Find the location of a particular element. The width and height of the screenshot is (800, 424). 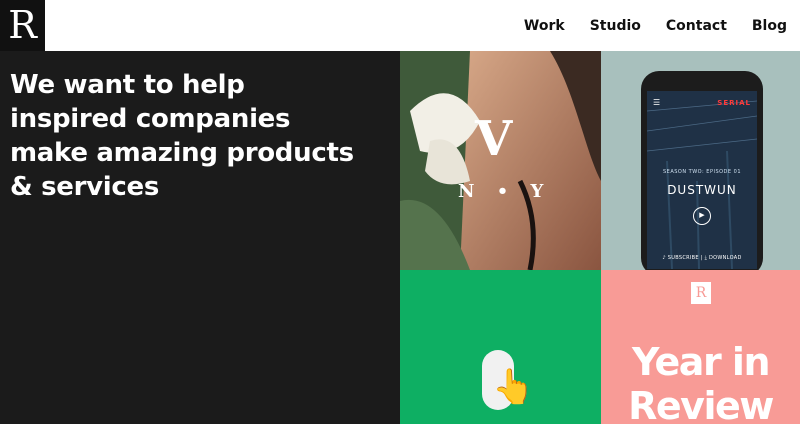

nav-link-contact: Contact is located at coordinates (696, 26).